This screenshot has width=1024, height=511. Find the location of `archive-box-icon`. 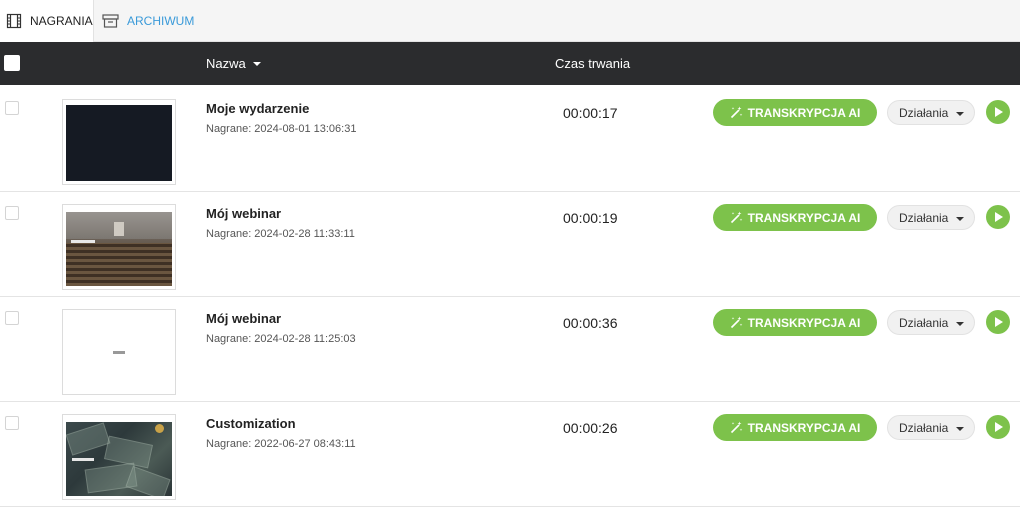

archive-box-icon is located at coordinates (110, 21).